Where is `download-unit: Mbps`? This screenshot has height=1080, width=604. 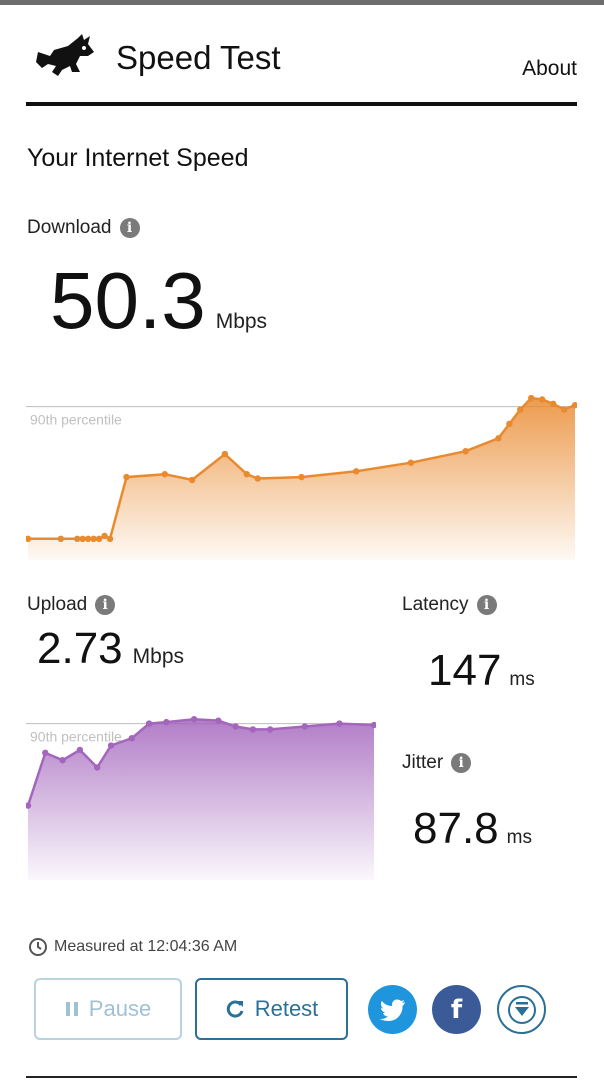 download-unit: Mbps is located at coordinates (241, 321).